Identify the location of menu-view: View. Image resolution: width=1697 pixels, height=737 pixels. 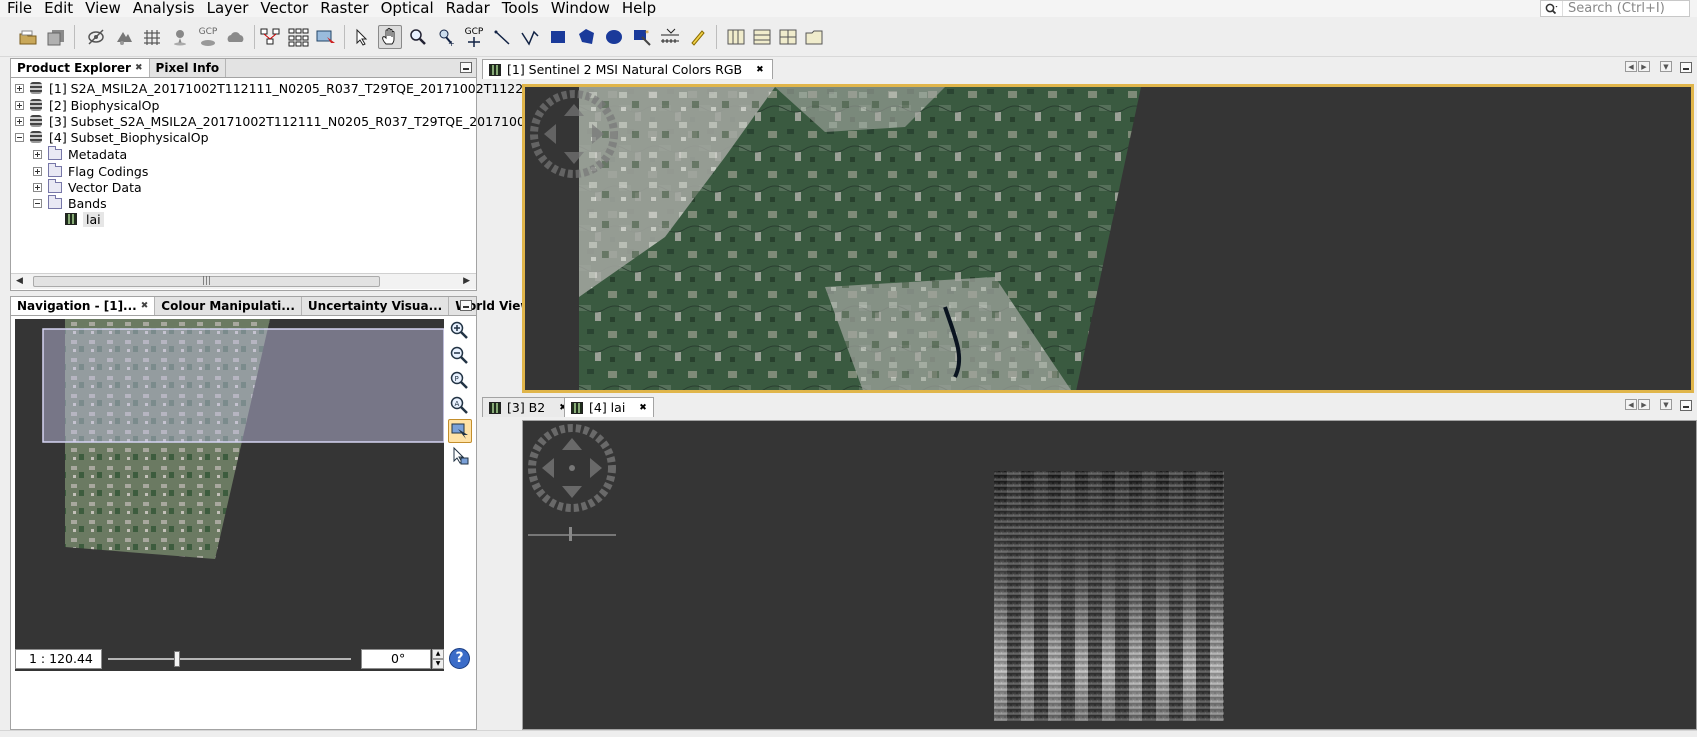
(102, 8).